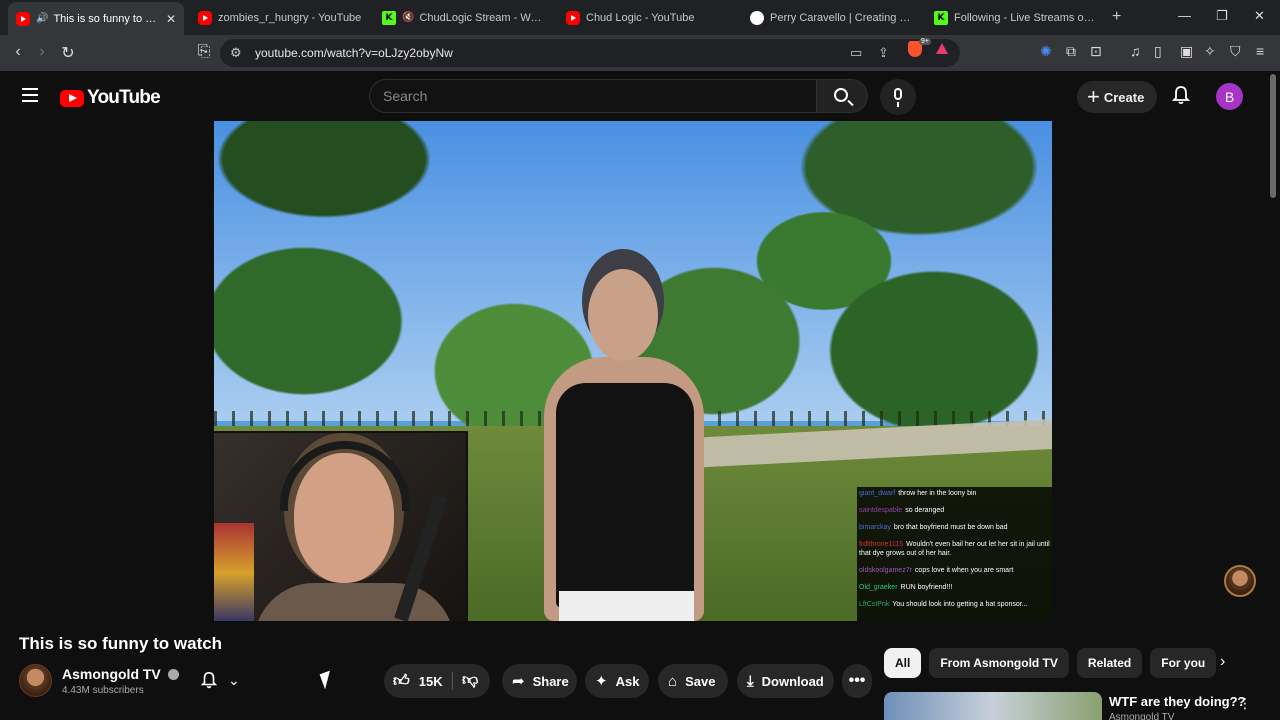 The image size is (1280, 720). I want to click on plus-icon: +, so click(1093, 96).